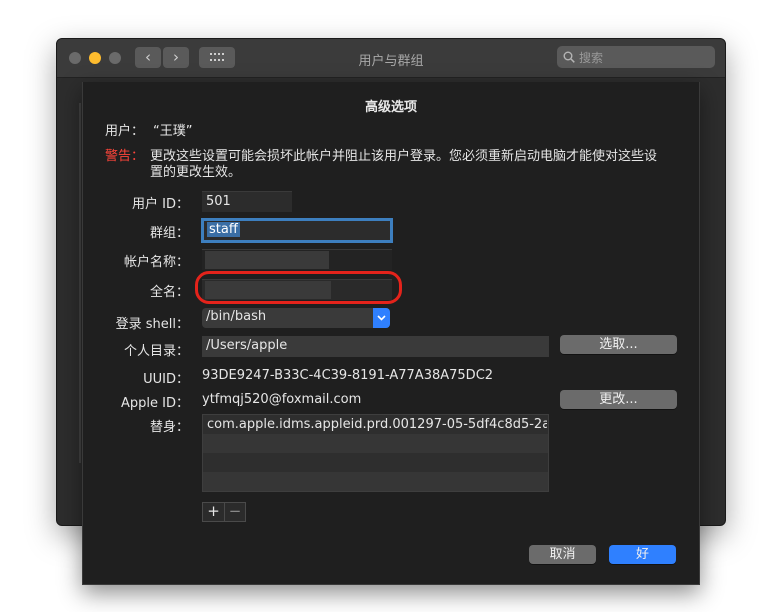  I want to click on user-id-label: 用户 ID：, so click(160, 204).